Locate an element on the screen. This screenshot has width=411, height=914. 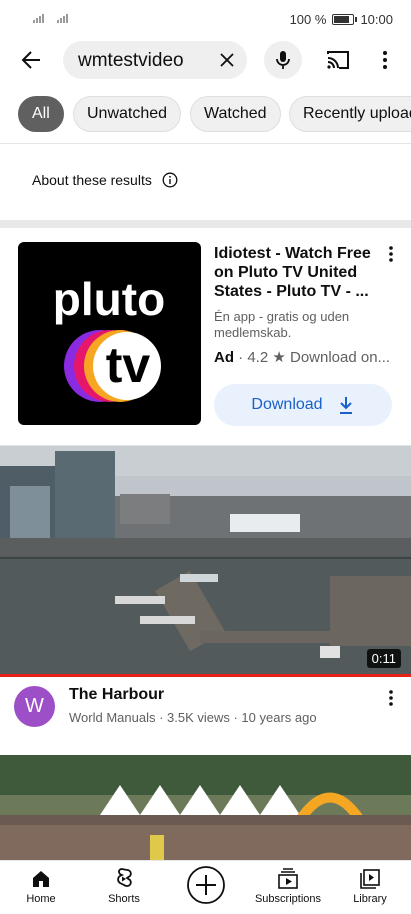
download-label: Download is located at coordinates (287, 404).